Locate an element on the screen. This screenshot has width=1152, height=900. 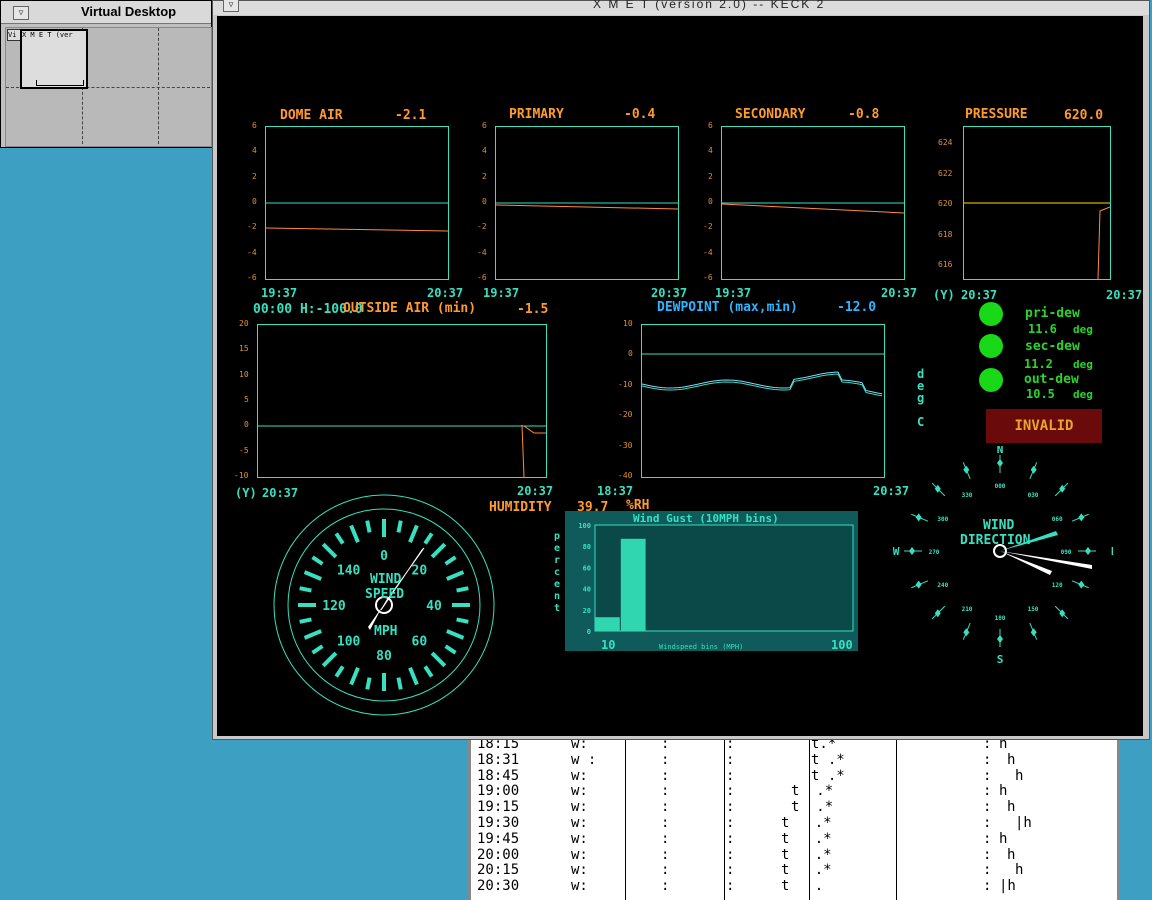
gauge-label-0: 0 is located at coordinates (384, 556).